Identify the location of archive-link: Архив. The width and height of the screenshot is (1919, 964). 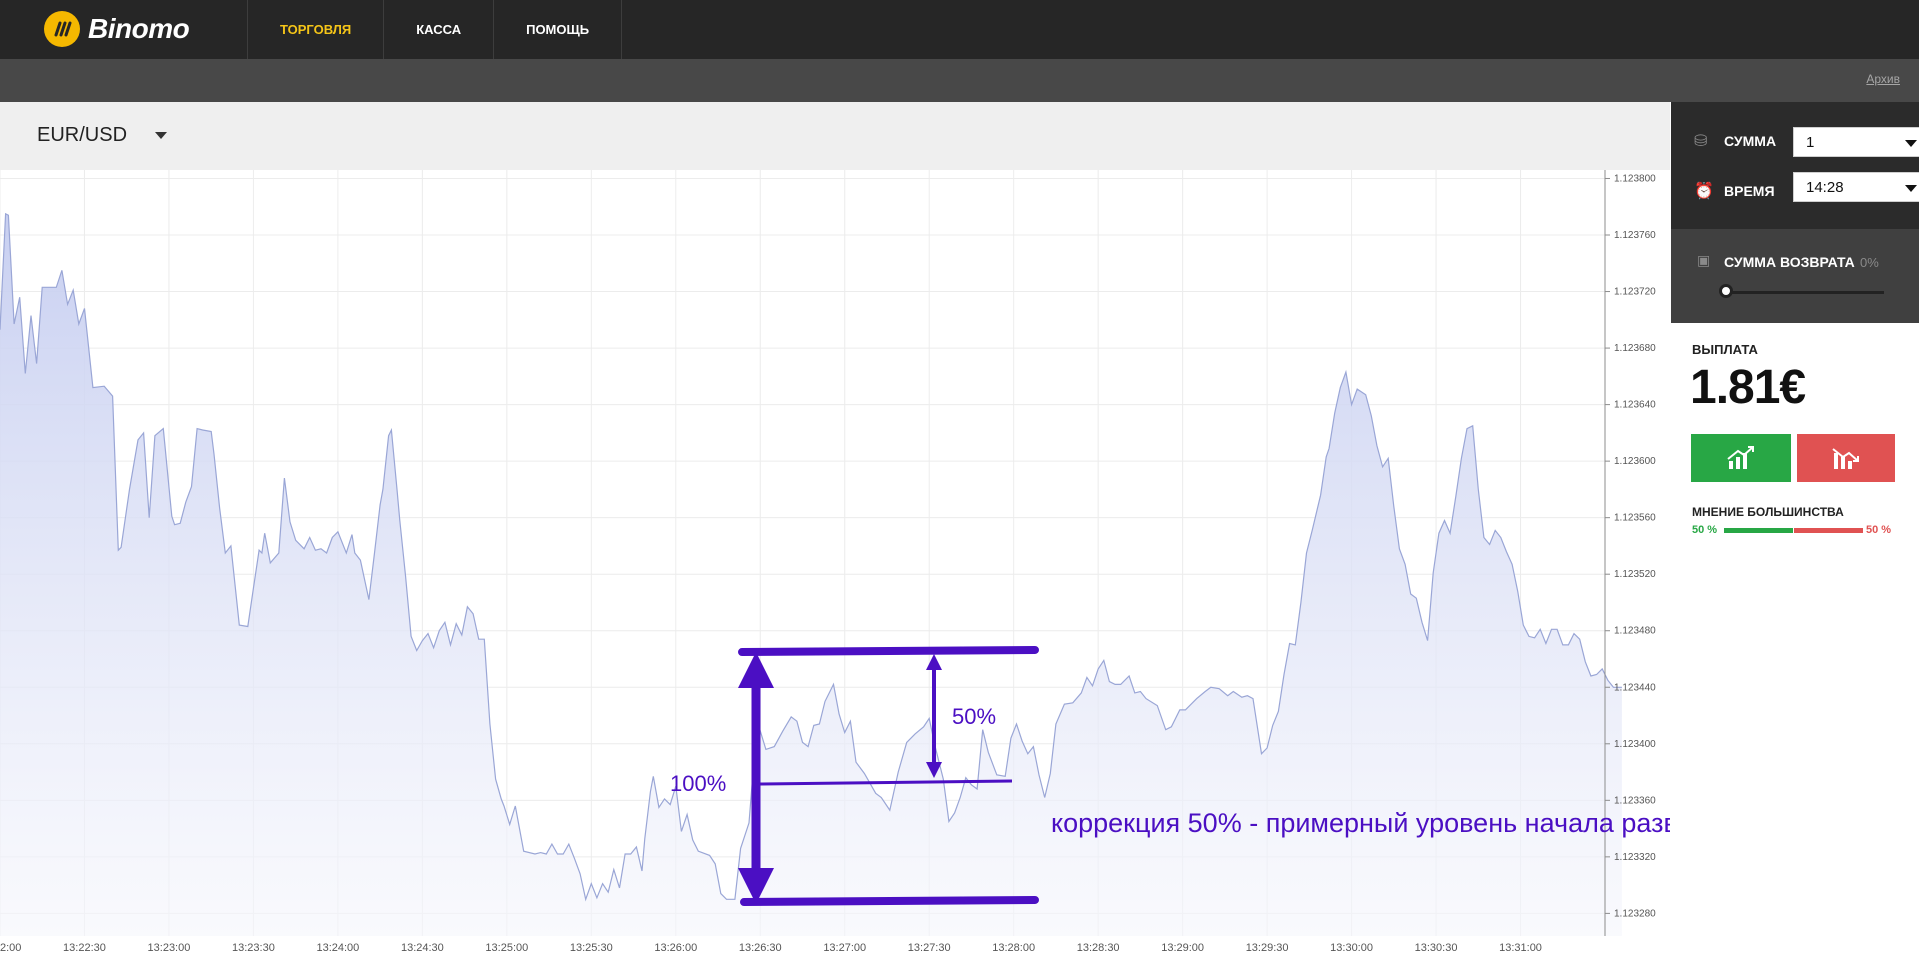
(1883, 79).